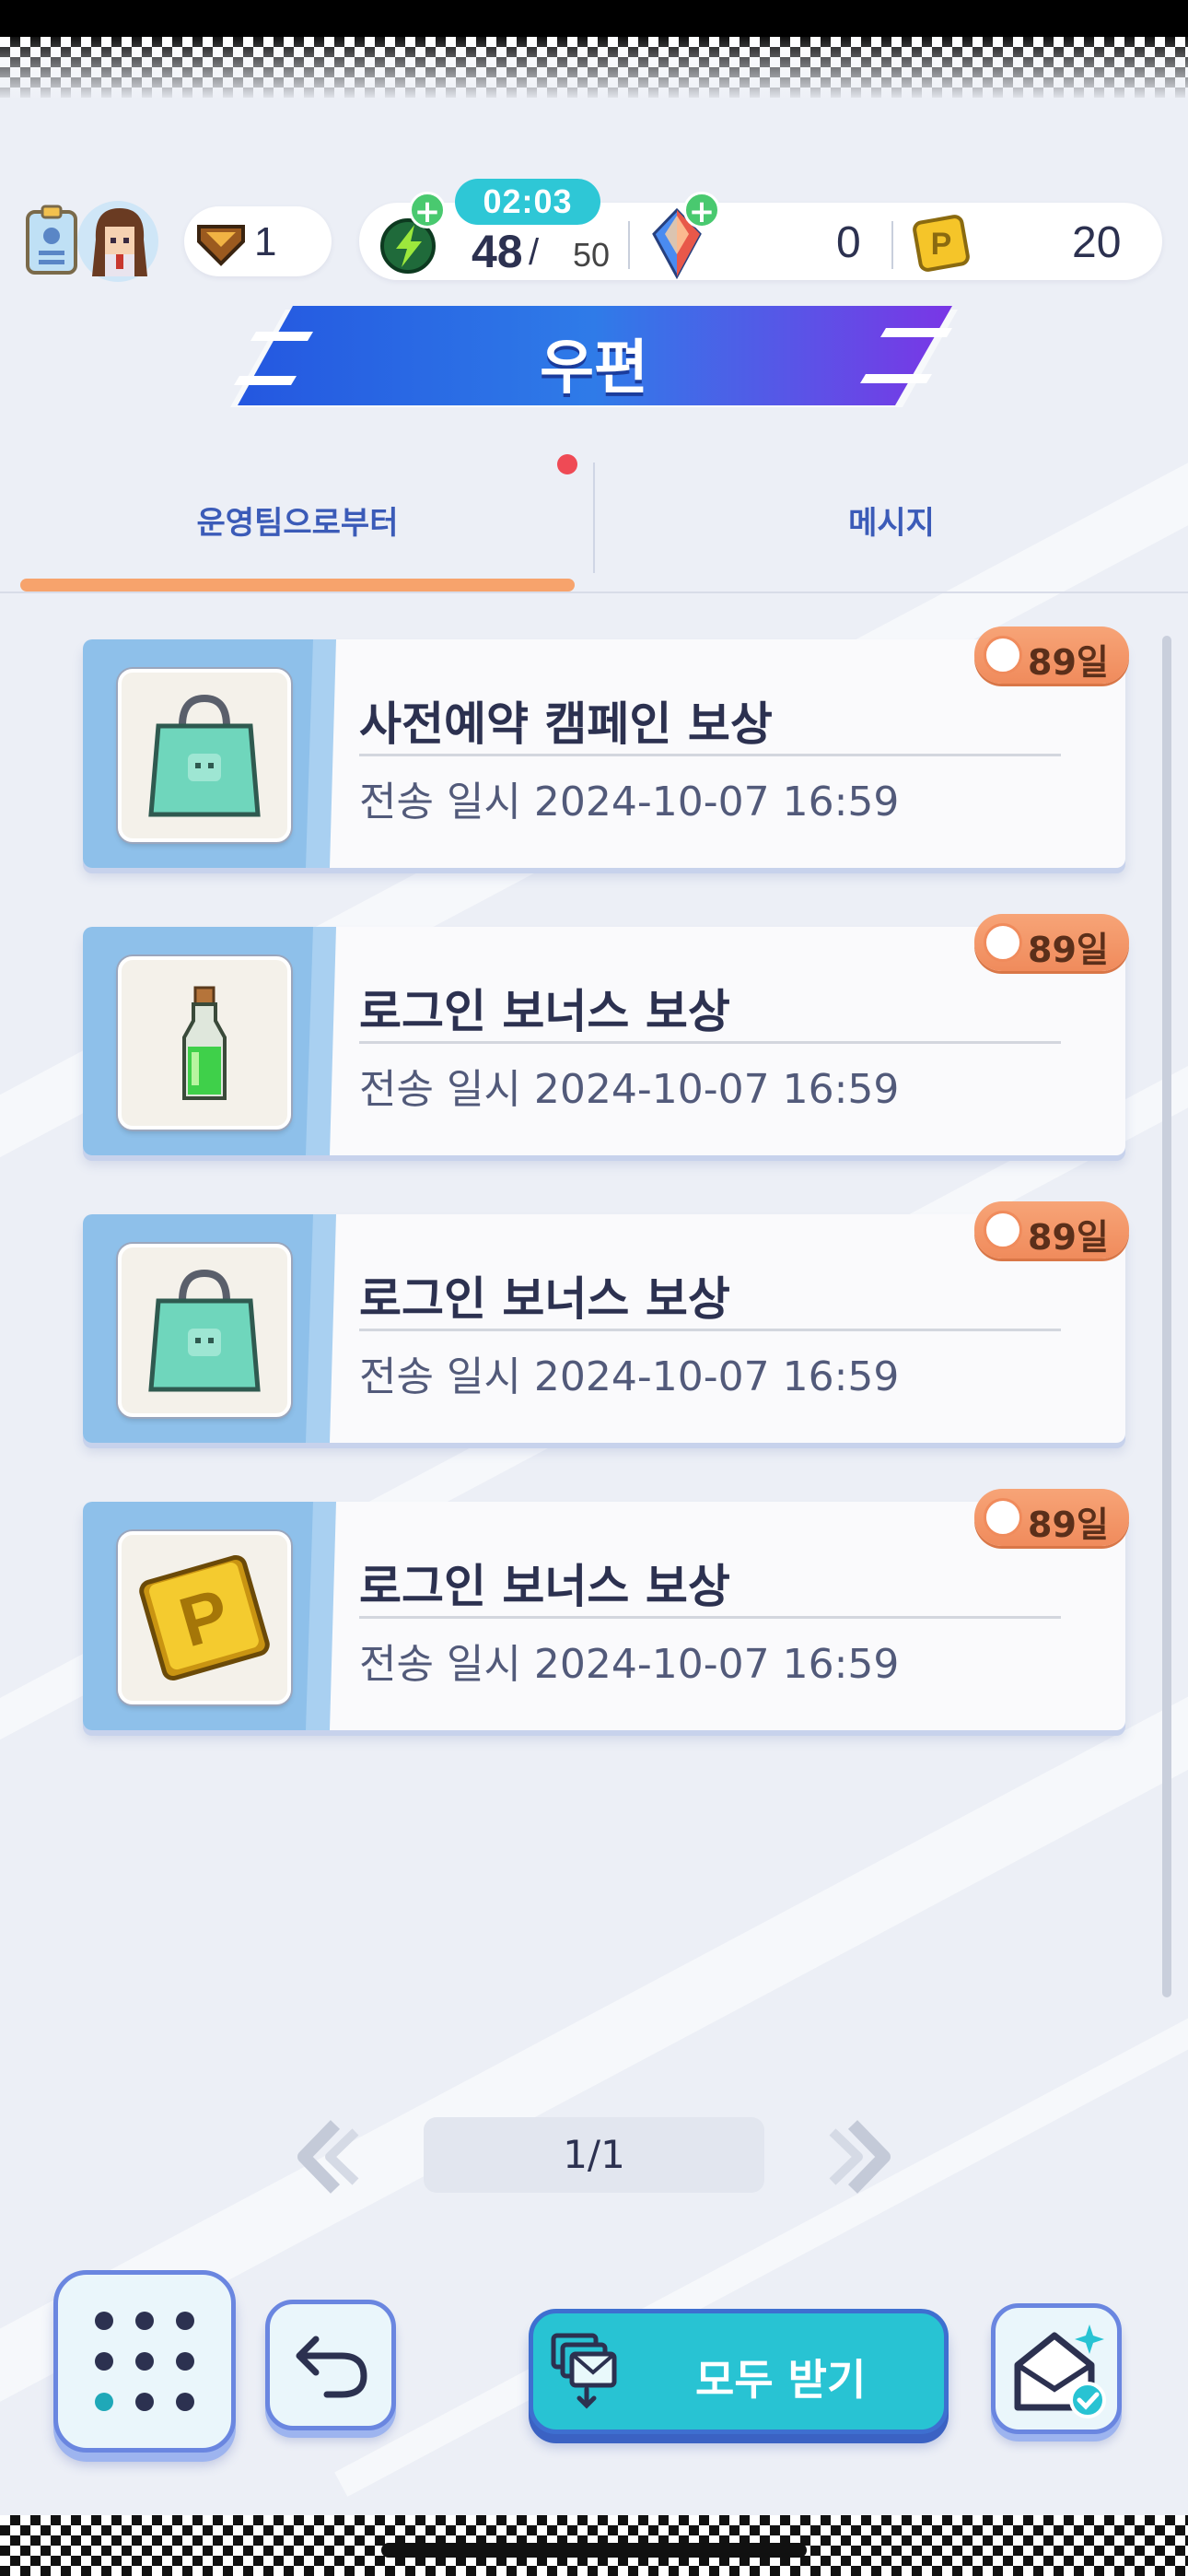  I want to click on tab-messages: 메시지, so click(891, 520).